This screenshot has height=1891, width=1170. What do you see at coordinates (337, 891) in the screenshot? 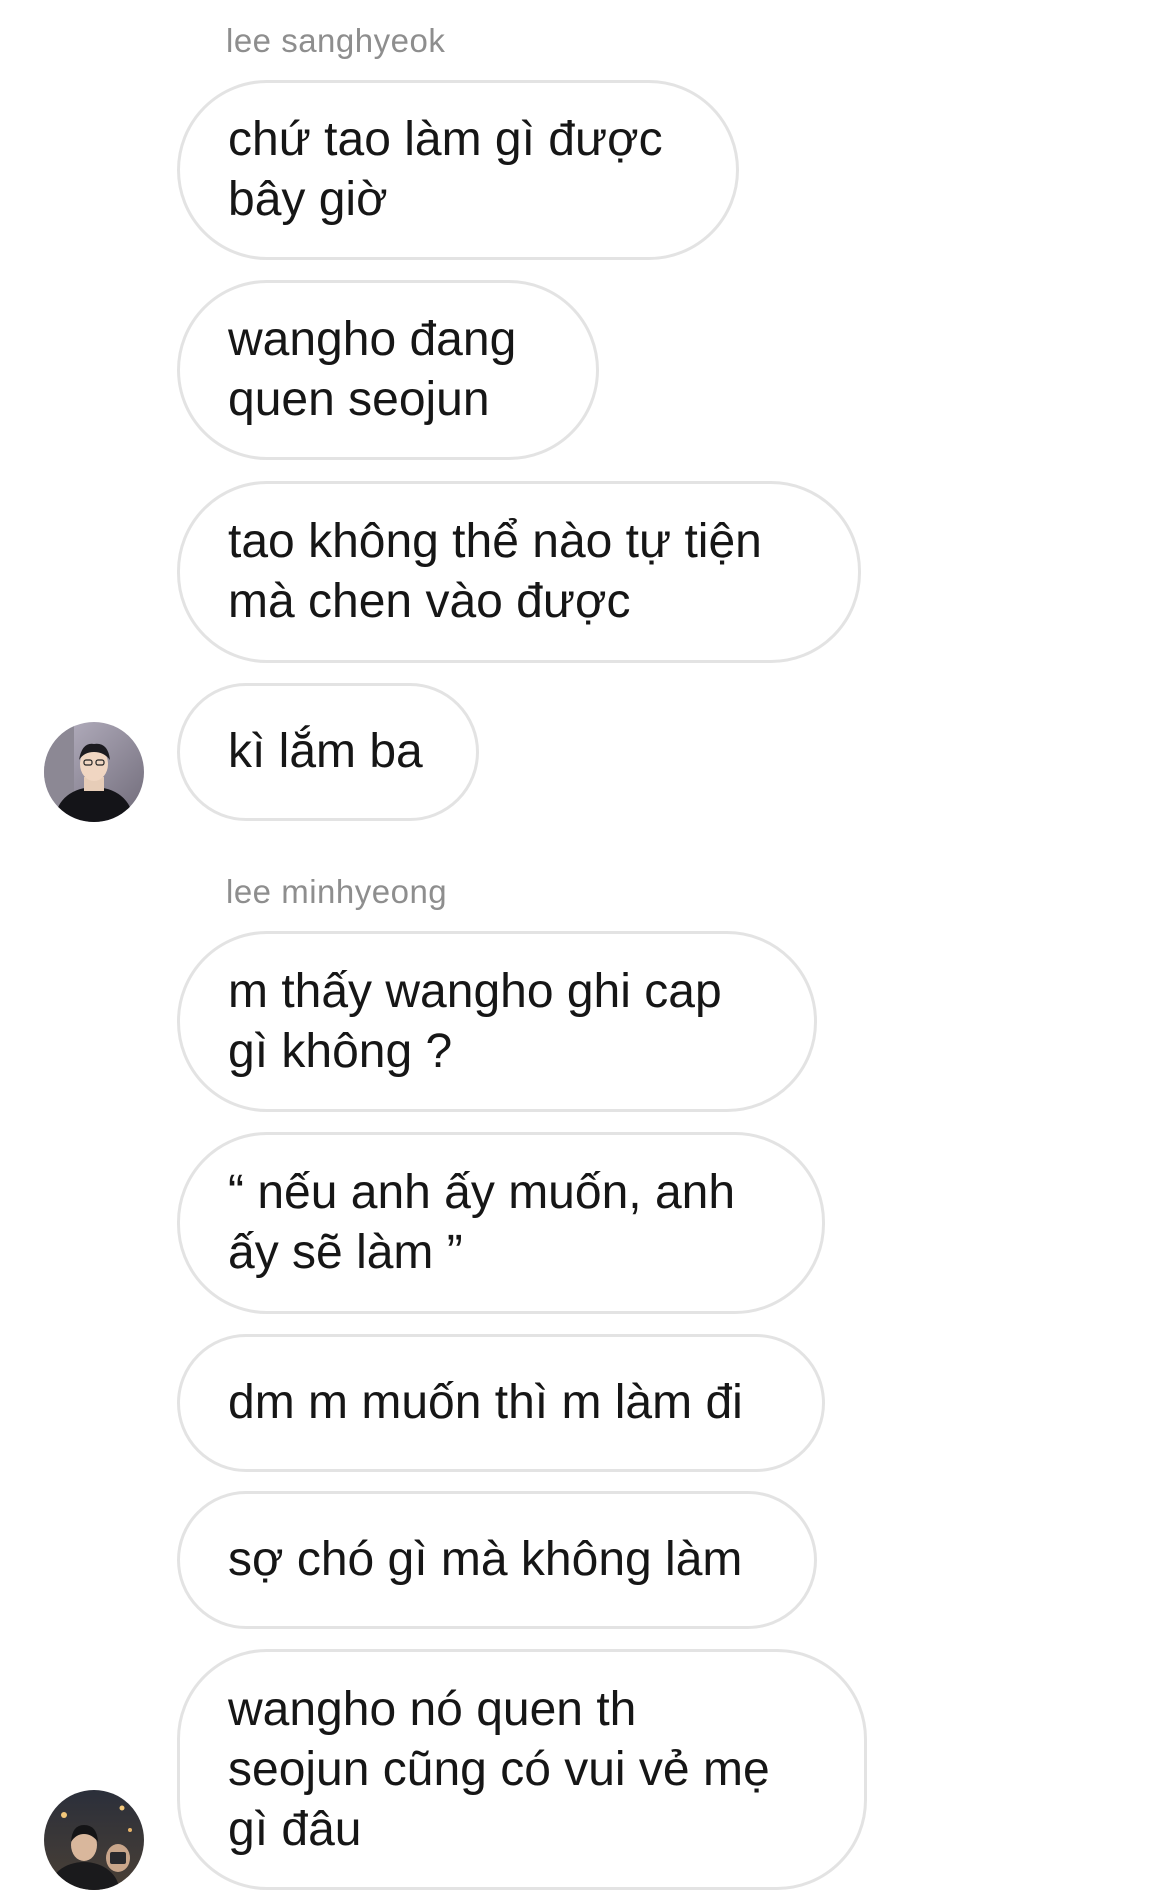
I see `sender-name-group-2: lee minhyeong` at bounding box center [337, 891].